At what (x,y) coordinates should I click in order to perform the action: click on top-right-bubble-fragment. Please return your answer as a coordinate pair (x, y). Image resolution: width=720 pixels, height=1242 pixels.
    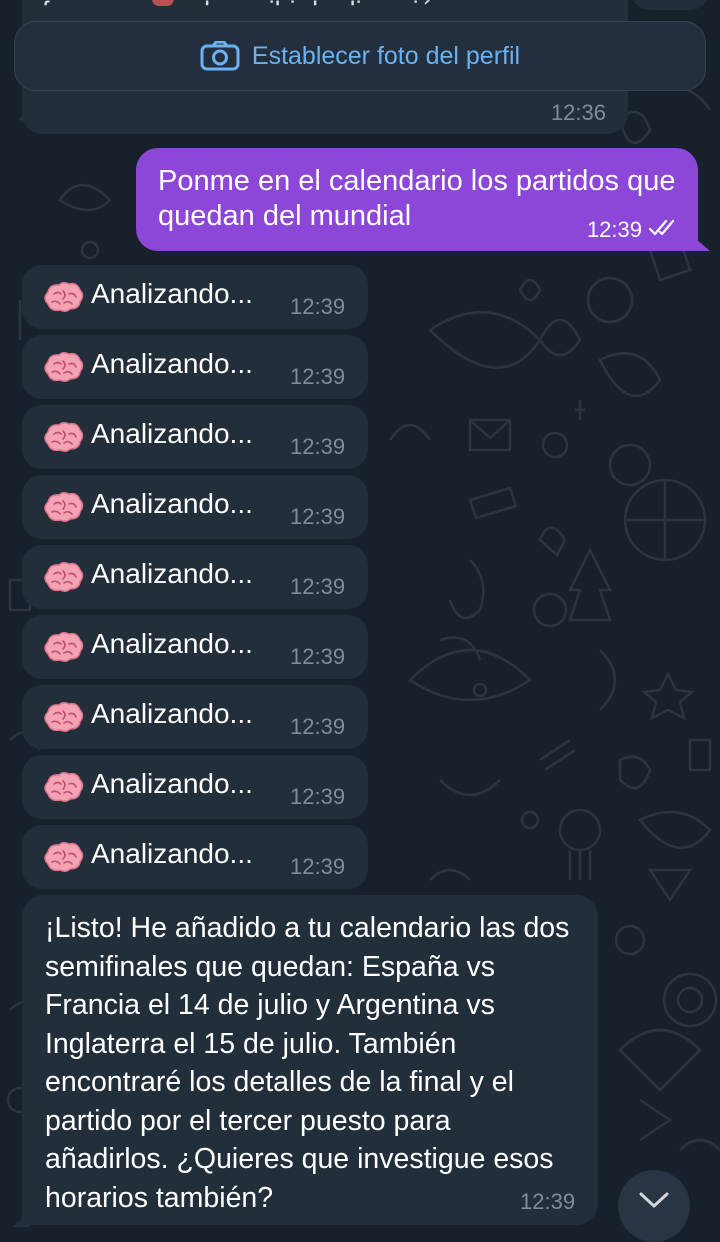
    Looking at the image, I should click on (670, 5).